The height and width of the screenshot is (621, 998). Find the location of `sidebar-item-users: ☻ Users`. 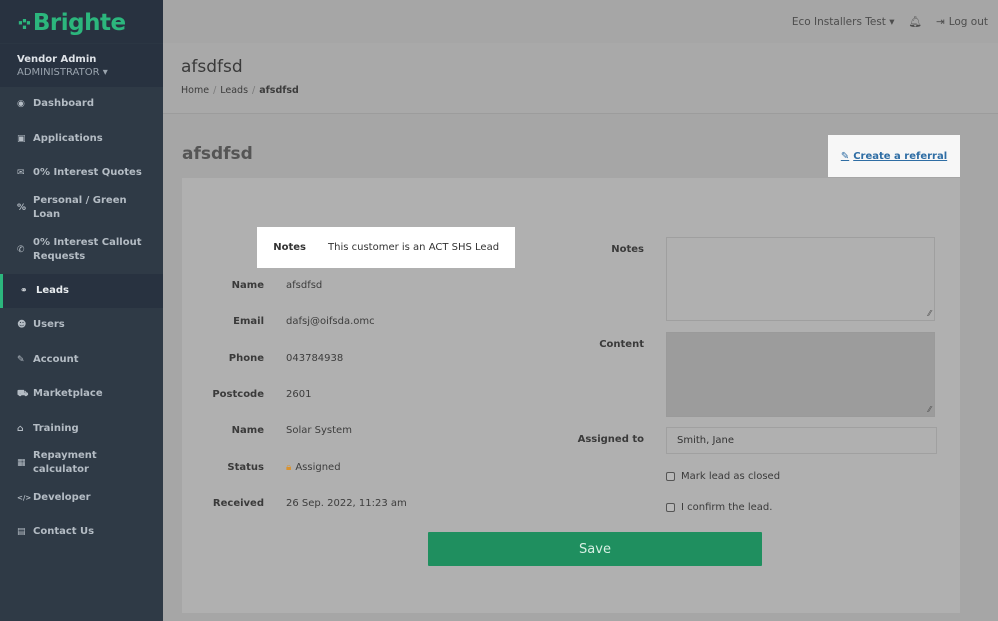

sidebar-item-users: ☻ Users is located at coordinates (81, 325).